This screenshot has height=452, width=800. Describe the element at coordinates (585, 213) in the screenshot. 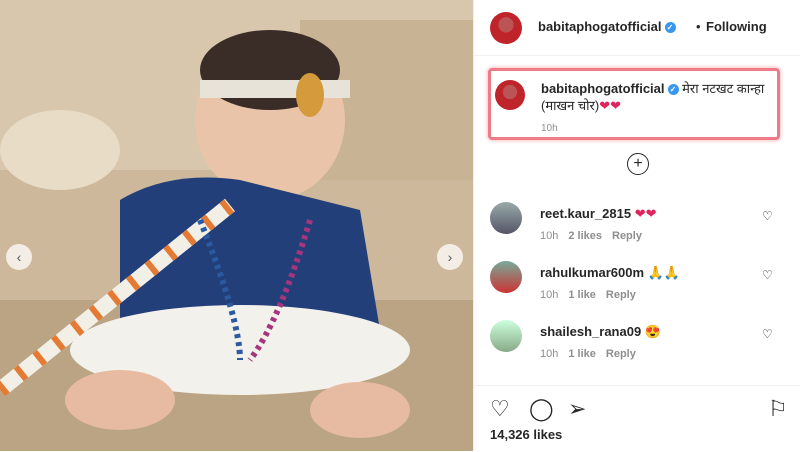

I see `comment-username: reet.kaur_2815` at that location.